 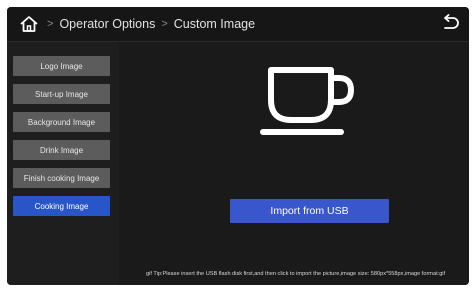 I want to click on undo-arrow-icon, so click(x=450, y=24).